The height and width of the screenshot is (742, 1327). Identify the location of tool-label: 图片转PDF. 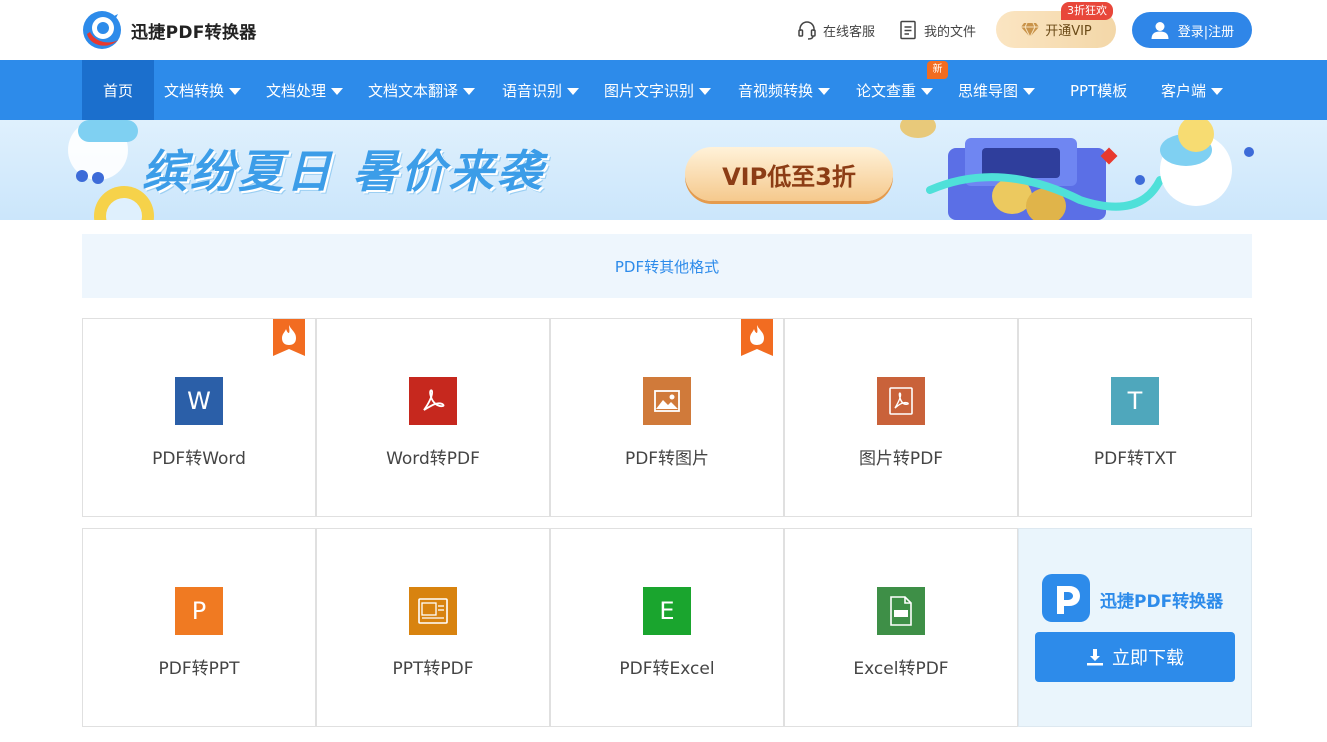
(901, 459).